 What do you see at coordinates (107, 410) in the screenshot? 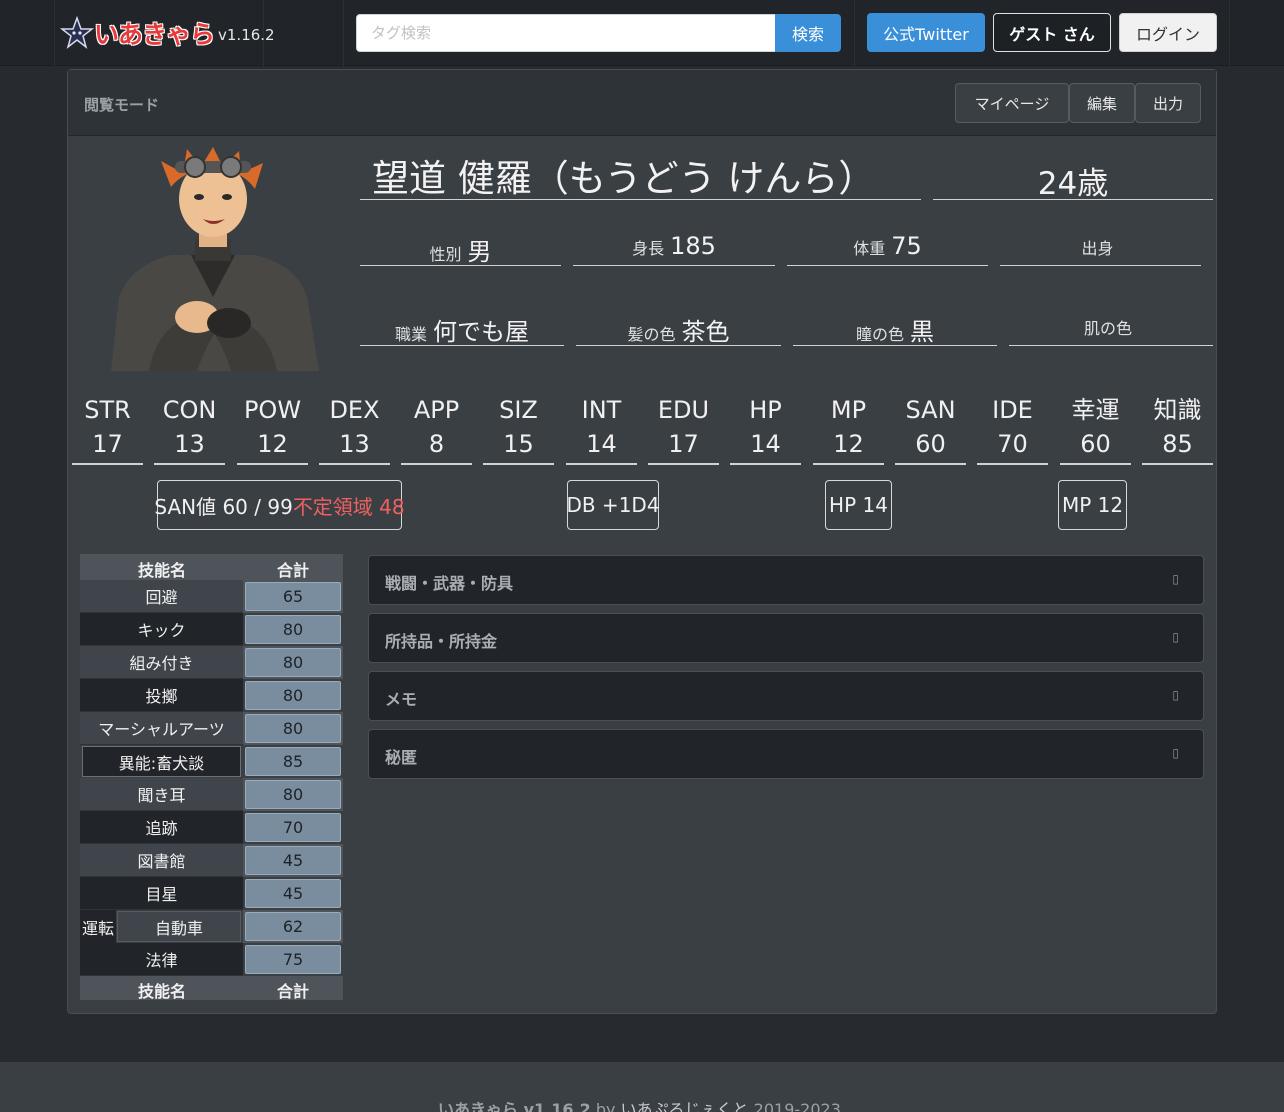
I see `stat-name: STR` at bounding box center [107, 410].